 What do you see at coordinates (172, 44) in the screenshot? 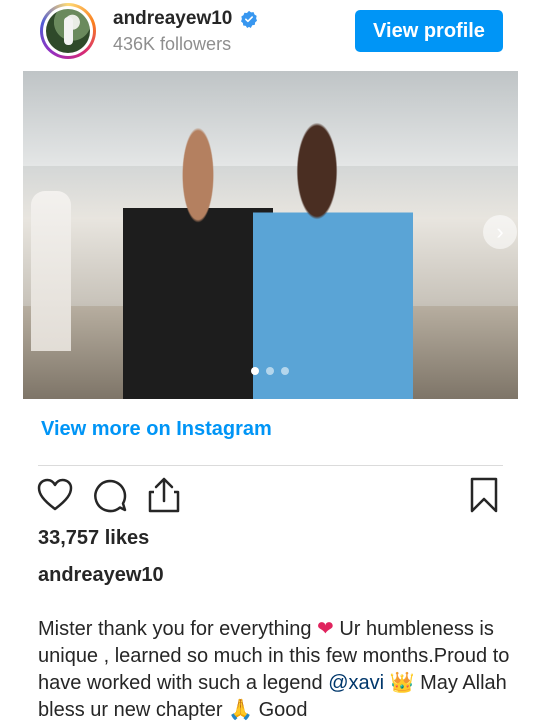
I see `follower-count: 436K followers` at bounding box center [172, 44].